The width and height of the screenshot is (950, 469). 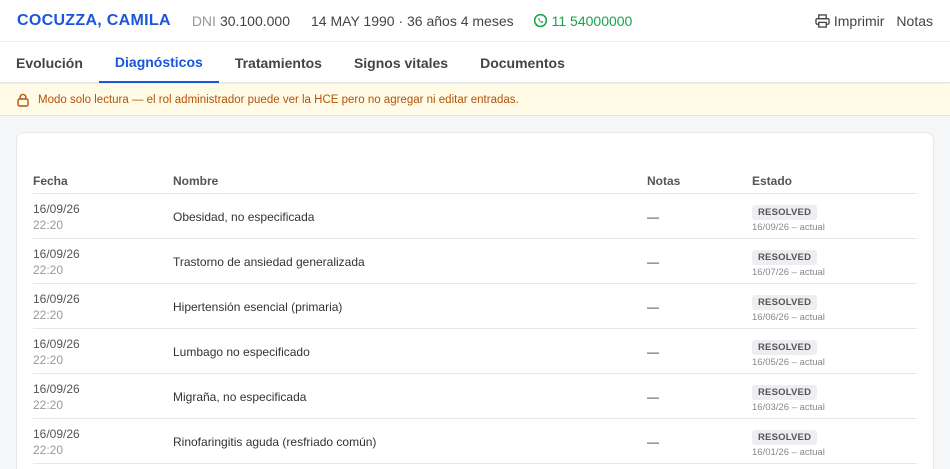 I want to click on tab-diagnosticos: Diagnósticos, so click(x=158, y=62).